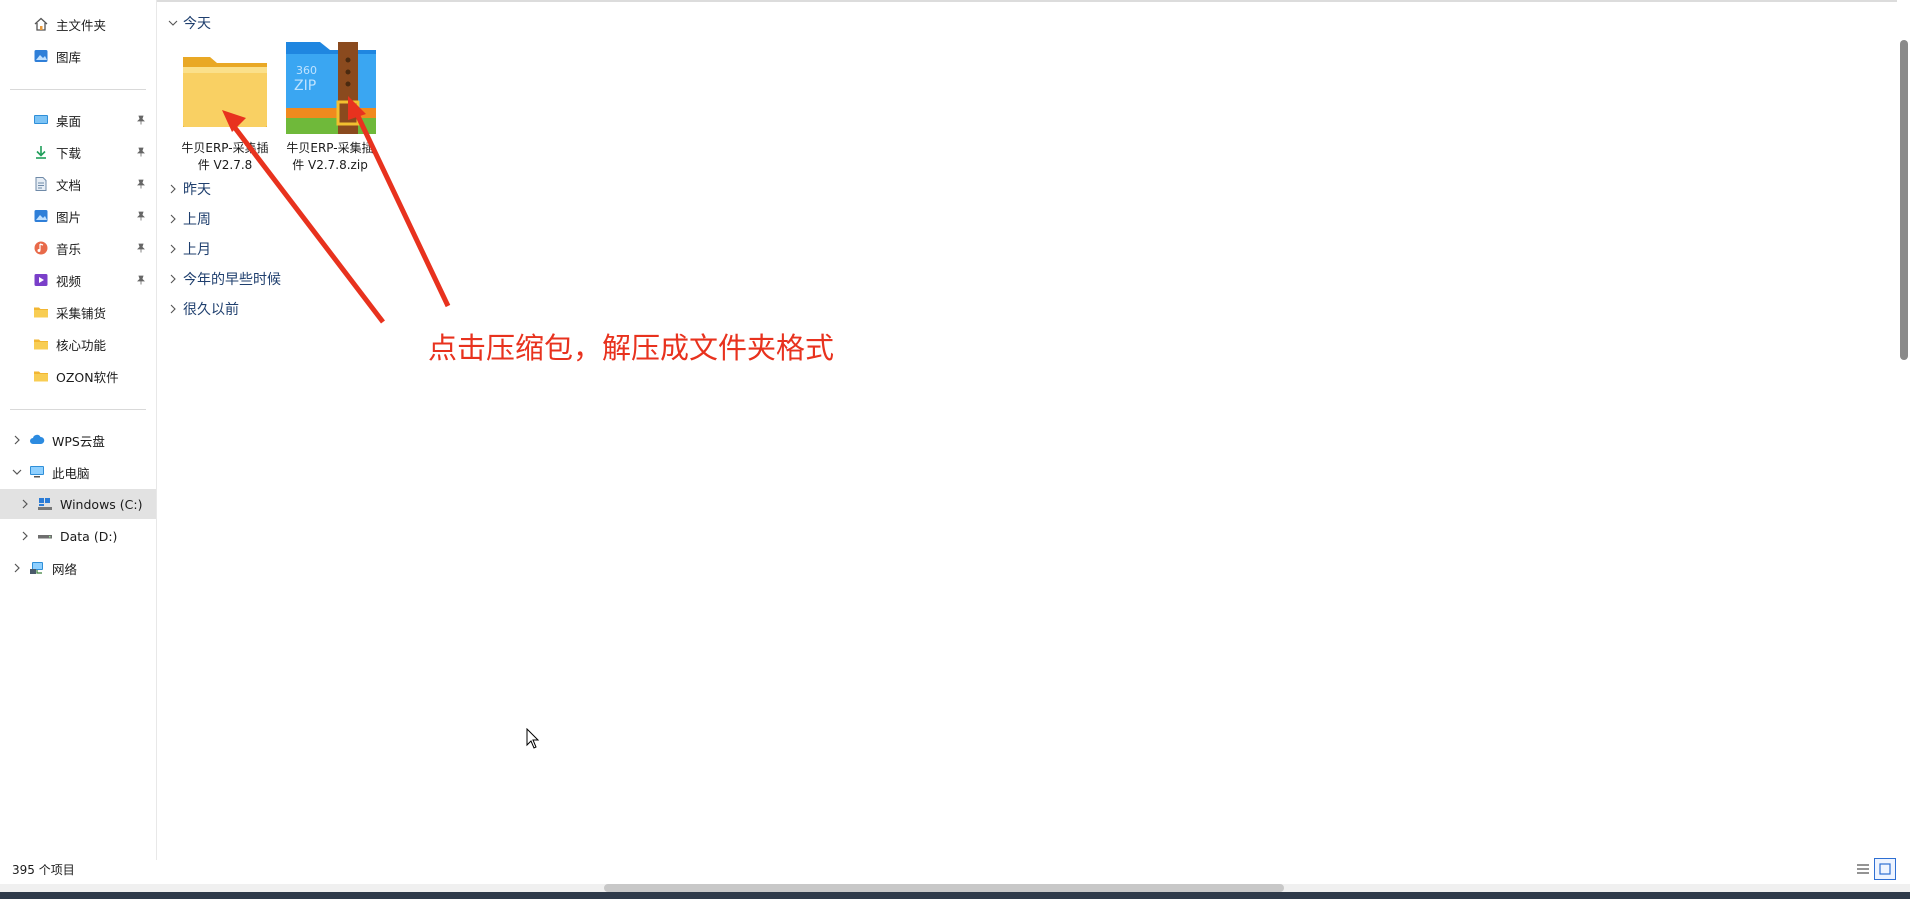 The height and width of the screenshot is (899, 1910). I want to click on nav-item-label: 此电脑, so click(71, 473).